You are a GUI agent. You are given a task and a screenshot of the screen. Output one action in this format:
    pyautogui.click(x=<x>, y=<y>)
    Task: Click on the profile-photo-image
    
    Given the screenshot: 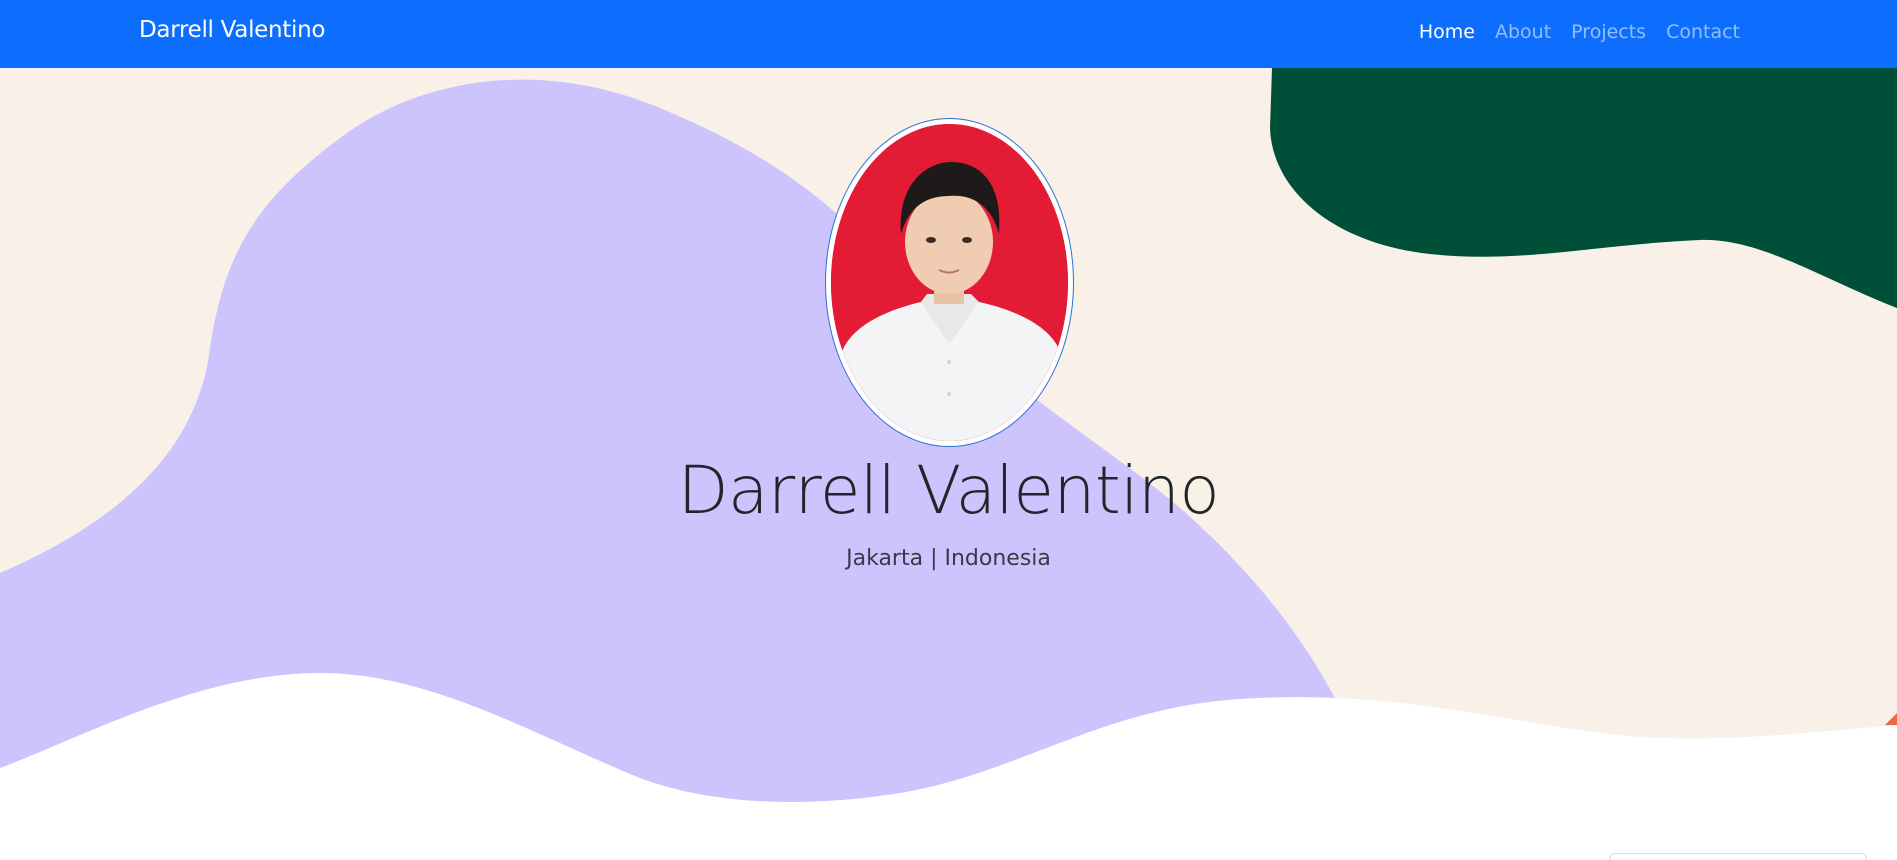 What is the action you would take?
    pyautogui.click(x=949, y=282)
    